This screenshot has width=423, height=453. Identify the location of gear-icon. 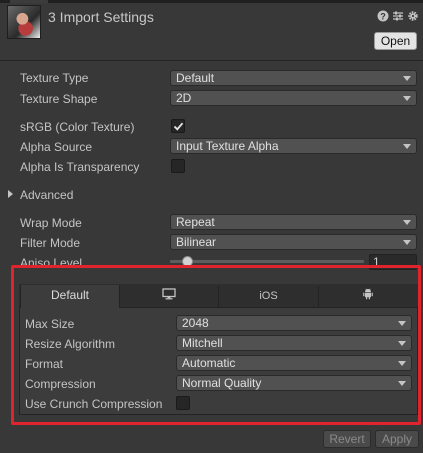
(413, 16).